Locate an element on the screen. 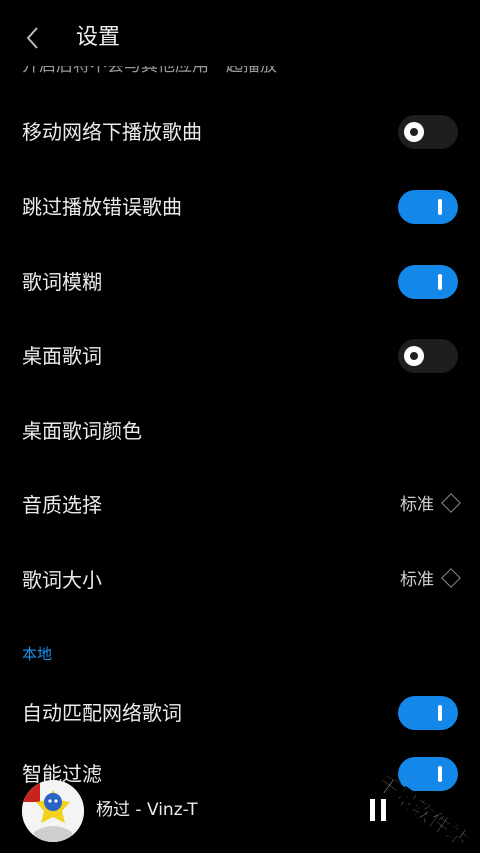  setting-label: 歌词模糊 is located at coordinates (62, 282).